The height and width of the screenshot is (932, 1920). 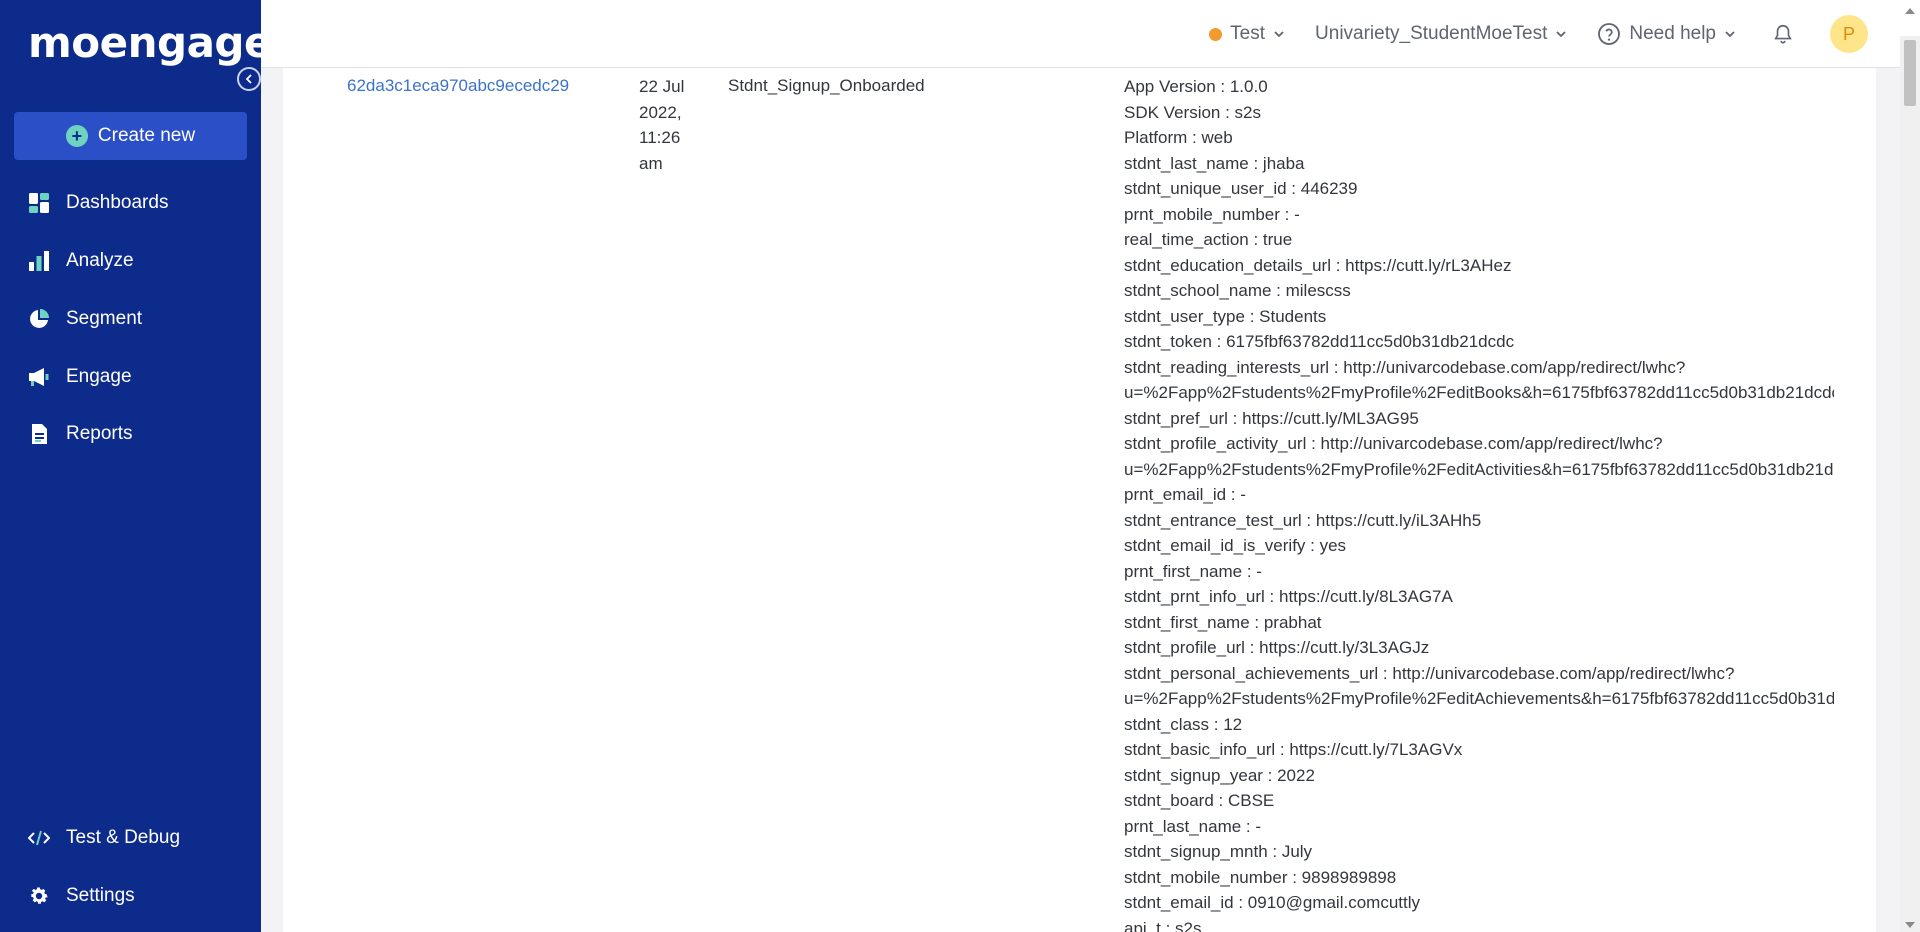 I want to click on collapse-sidebar-button, so click(x=249, y=79).